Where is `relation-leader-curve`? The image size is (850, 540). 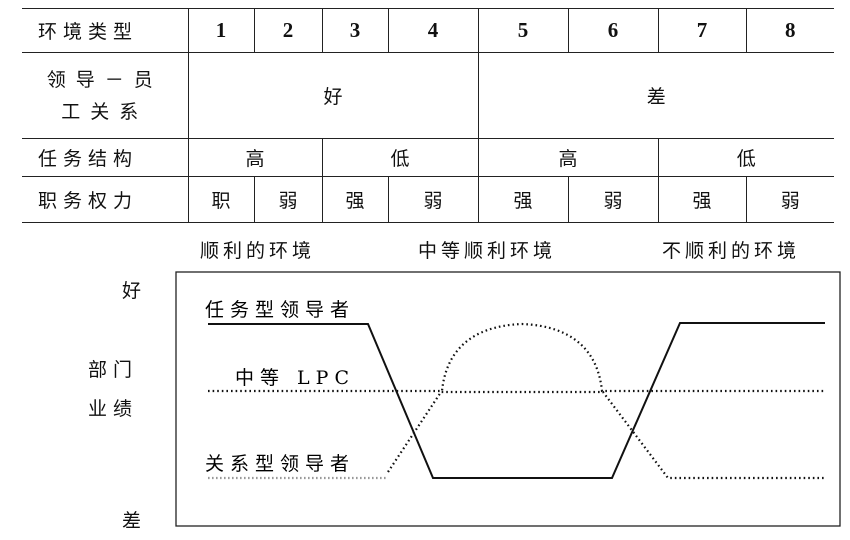 relation-leader-curve is located at coordinates (606, 435).